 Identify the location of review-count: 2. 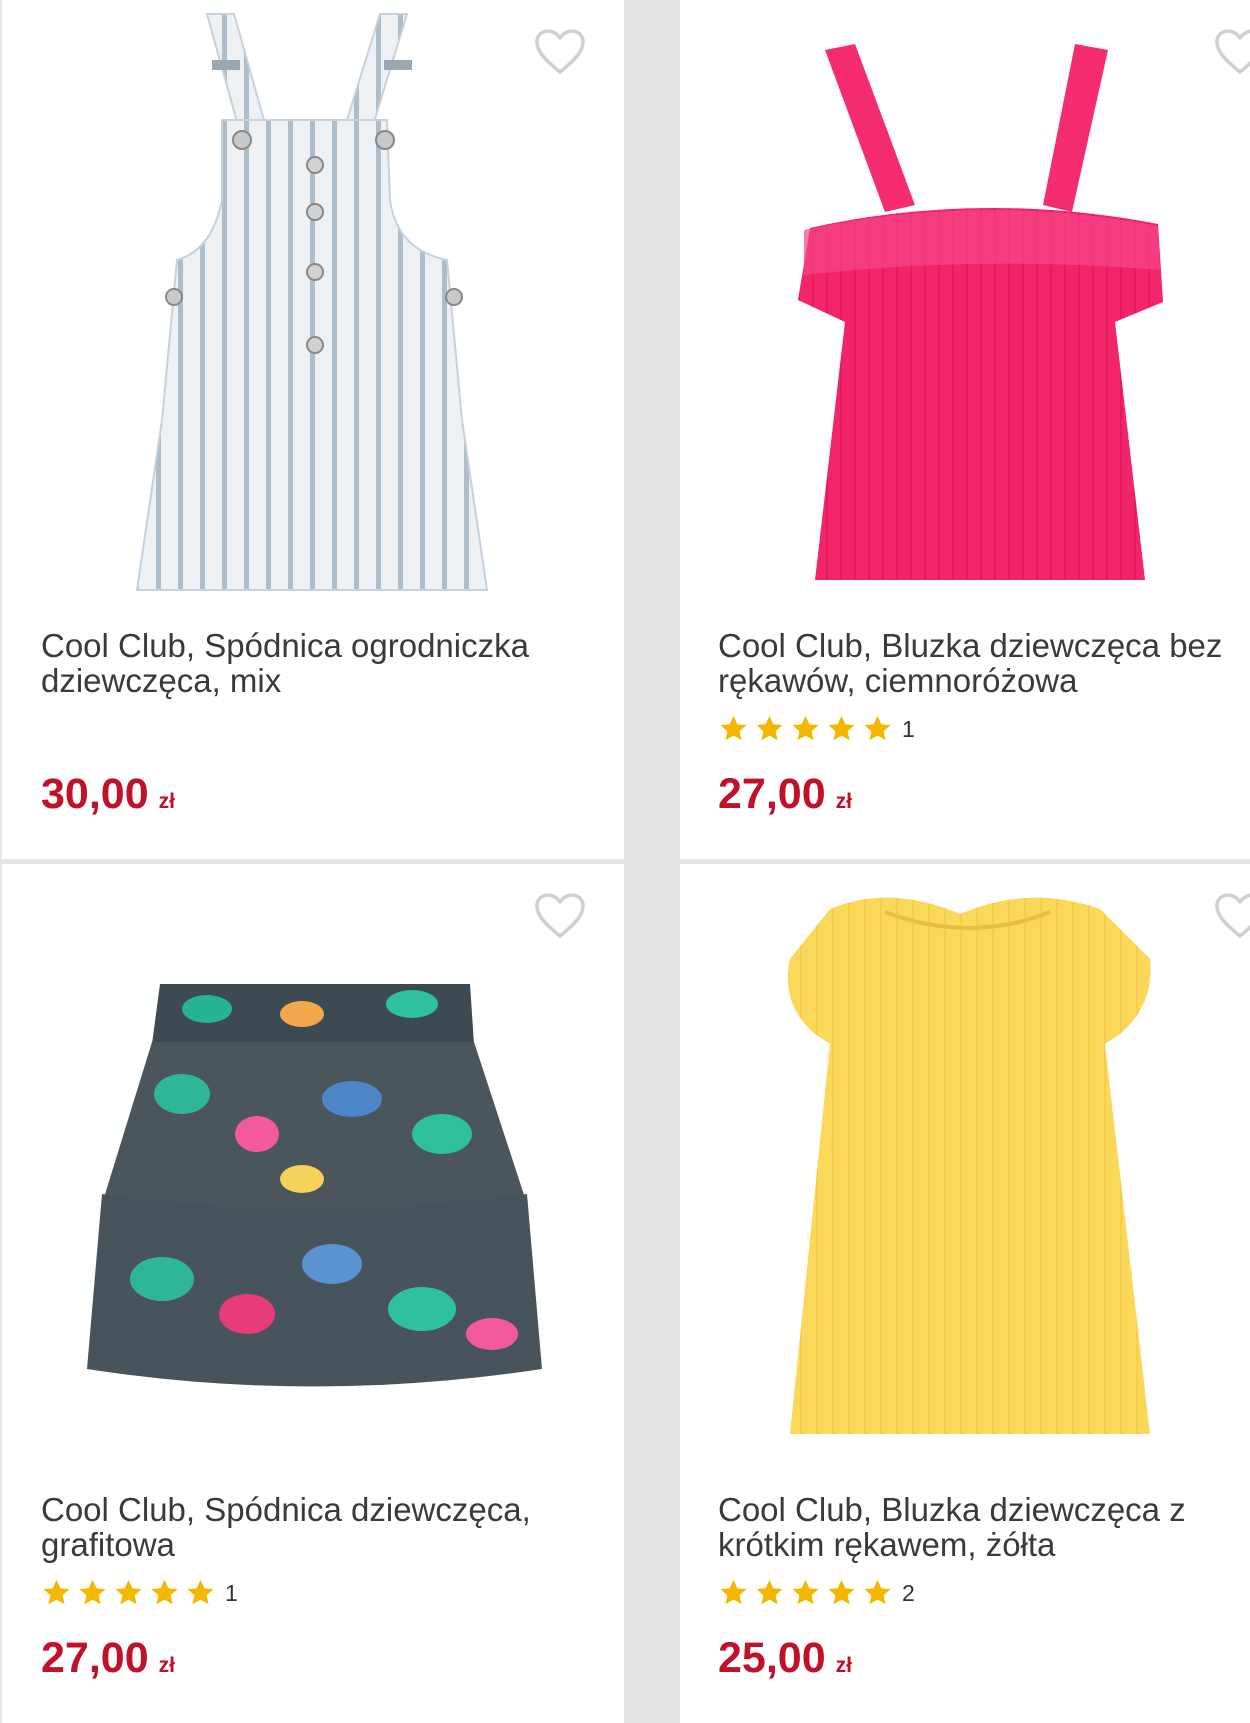
(908, 1592).